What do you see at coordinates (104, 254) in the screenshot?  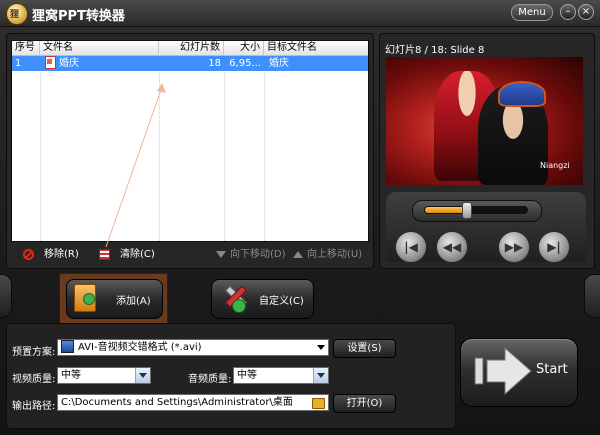 I see `clear-icon` at bounding box center [104, 254].